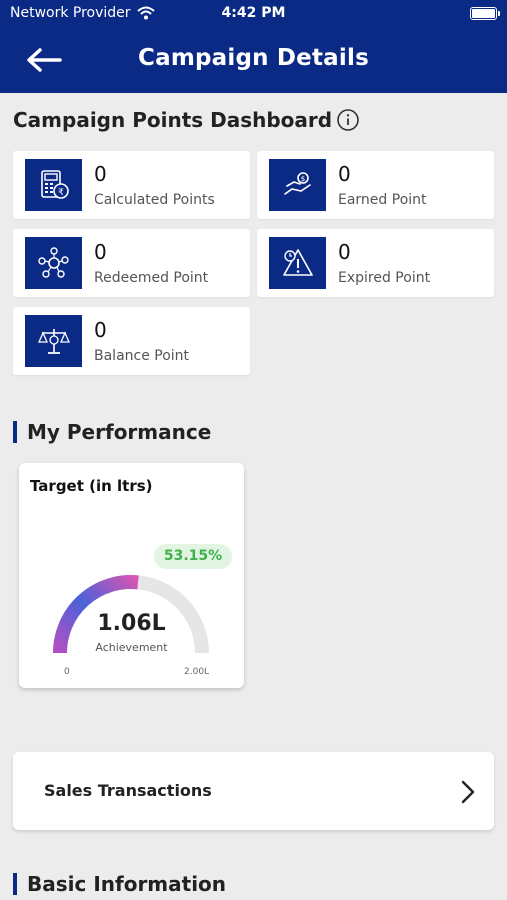  What do you see at coordinates (131, 263) in the screenshot?
I see `redeemed-point-card: 0 Redeemed Point` at bounding box center [131, 263].